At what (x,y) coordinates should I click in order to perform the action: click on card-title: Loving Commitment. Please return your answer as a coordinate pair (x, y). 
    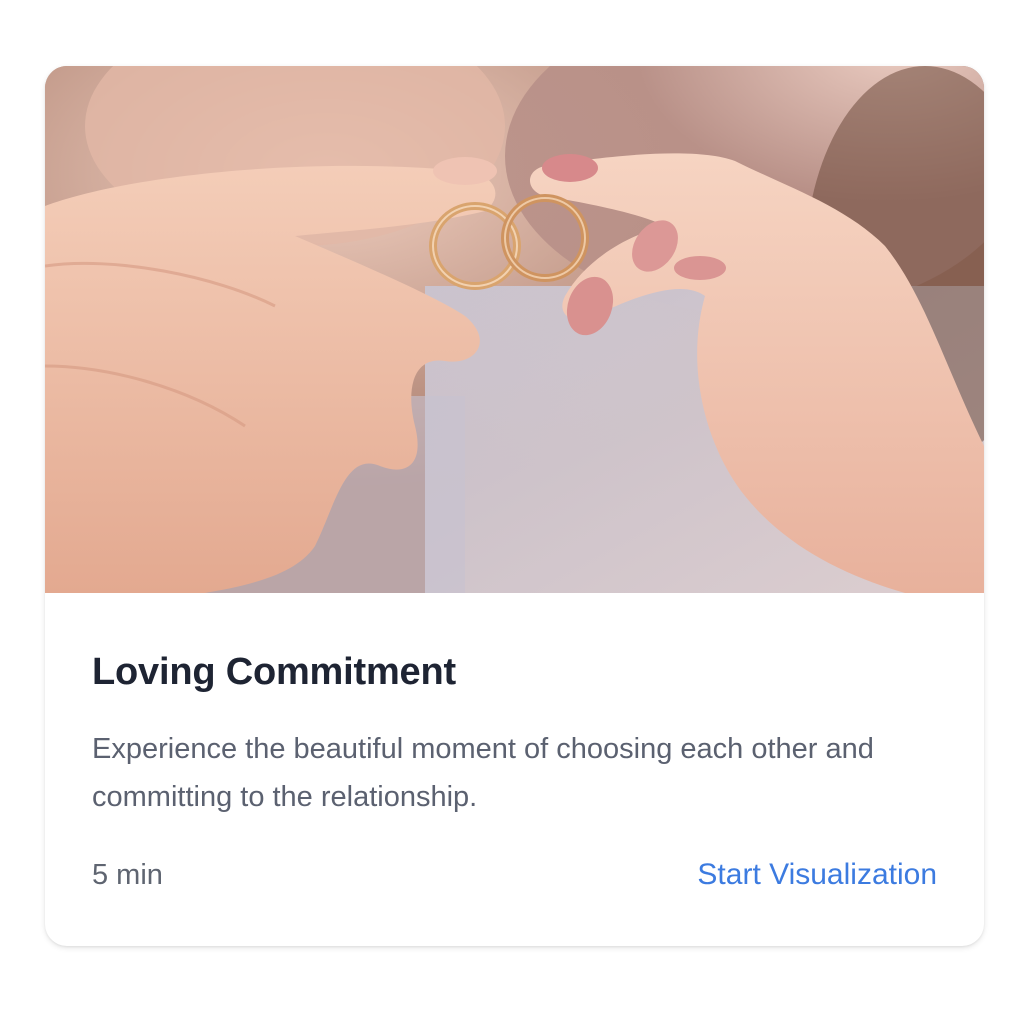
    Looking at the image, I should click on (274, 672).